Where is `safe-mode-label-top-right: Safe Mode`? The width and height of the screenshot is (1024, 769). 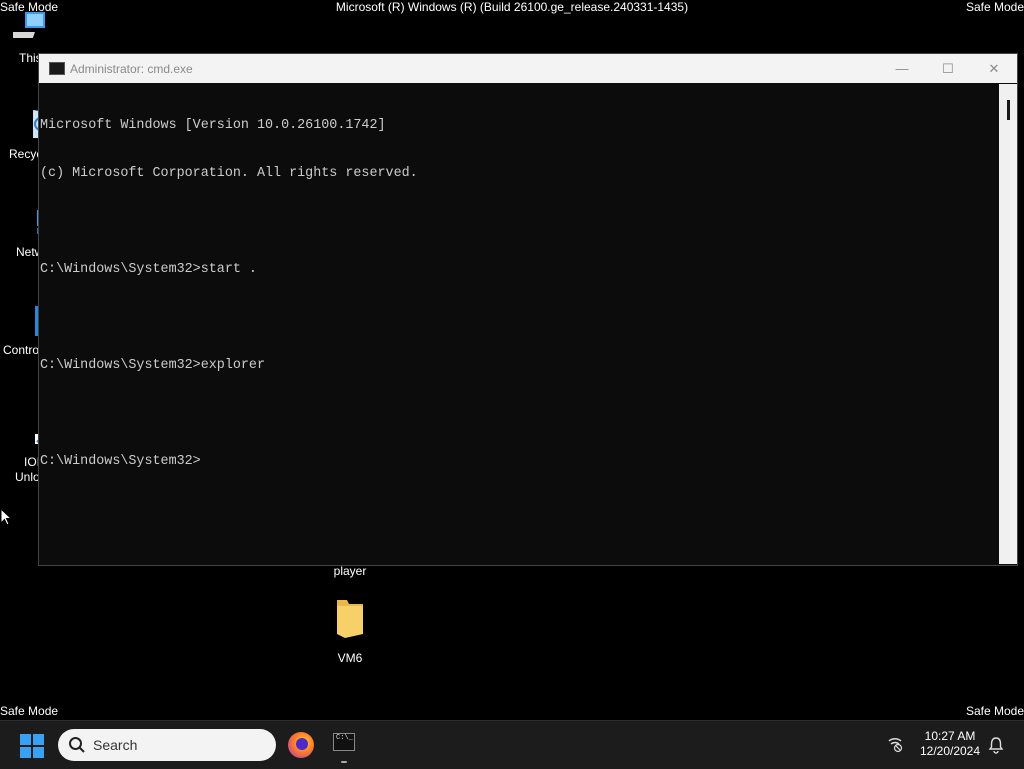 safe-mode-label-top-right: Safe Mode is located at coordinates (994, 7).